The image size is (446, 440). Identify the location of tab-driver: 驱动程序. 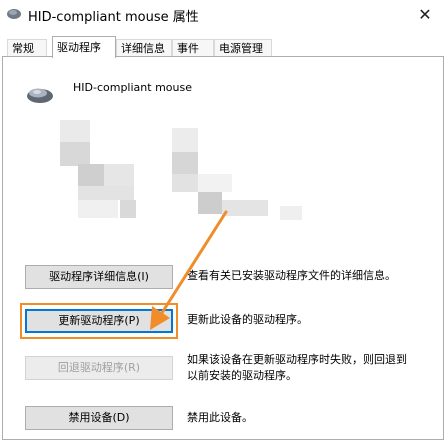
(84, 47).